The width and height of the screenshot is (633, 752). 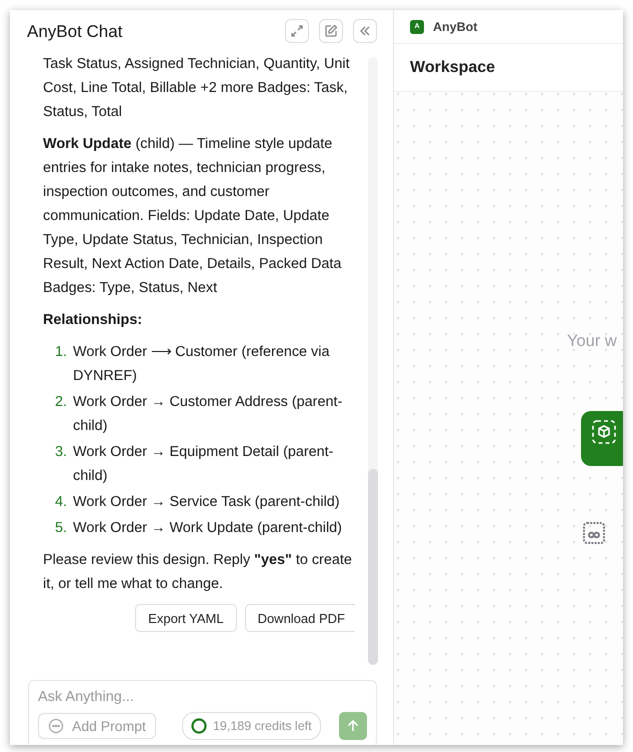 I want to click on list-number: 3., so click(x=60, y=452).